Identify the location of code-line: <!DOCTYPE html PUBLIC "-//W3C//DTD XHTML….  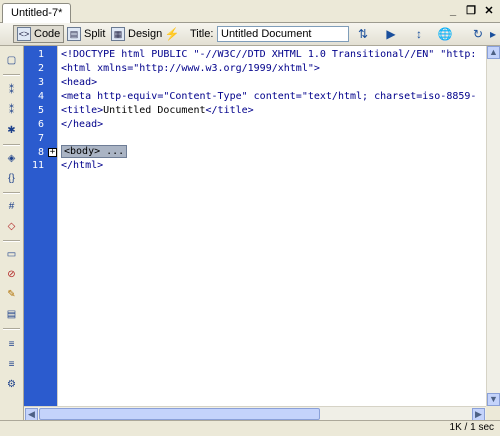
(269, 54).